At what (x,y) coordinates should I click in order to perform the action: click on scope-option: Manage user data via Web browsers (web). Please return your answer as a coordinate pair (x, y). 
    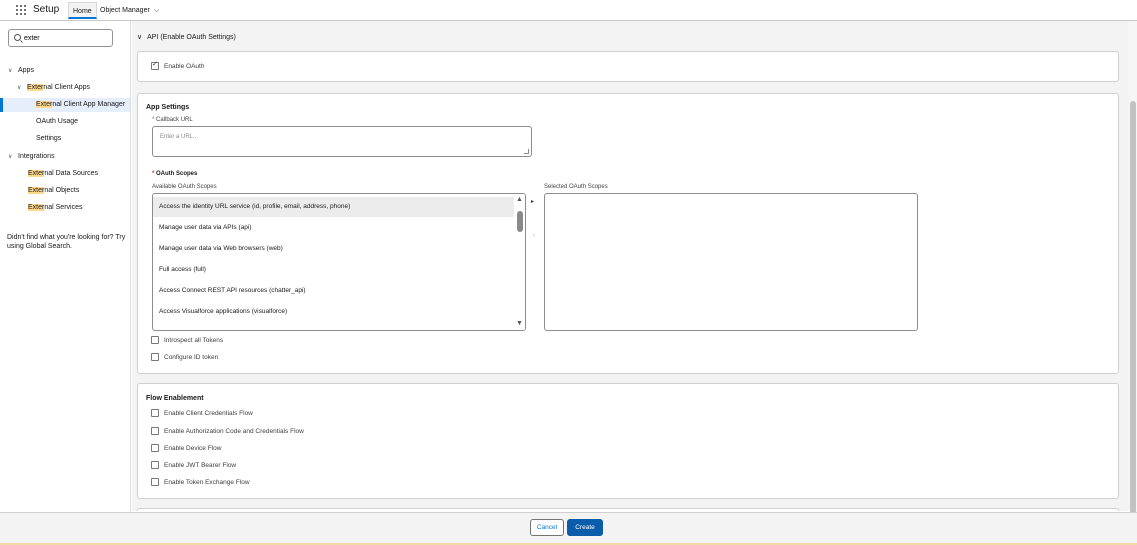
    Looking at the image, I should click on (221, 249).